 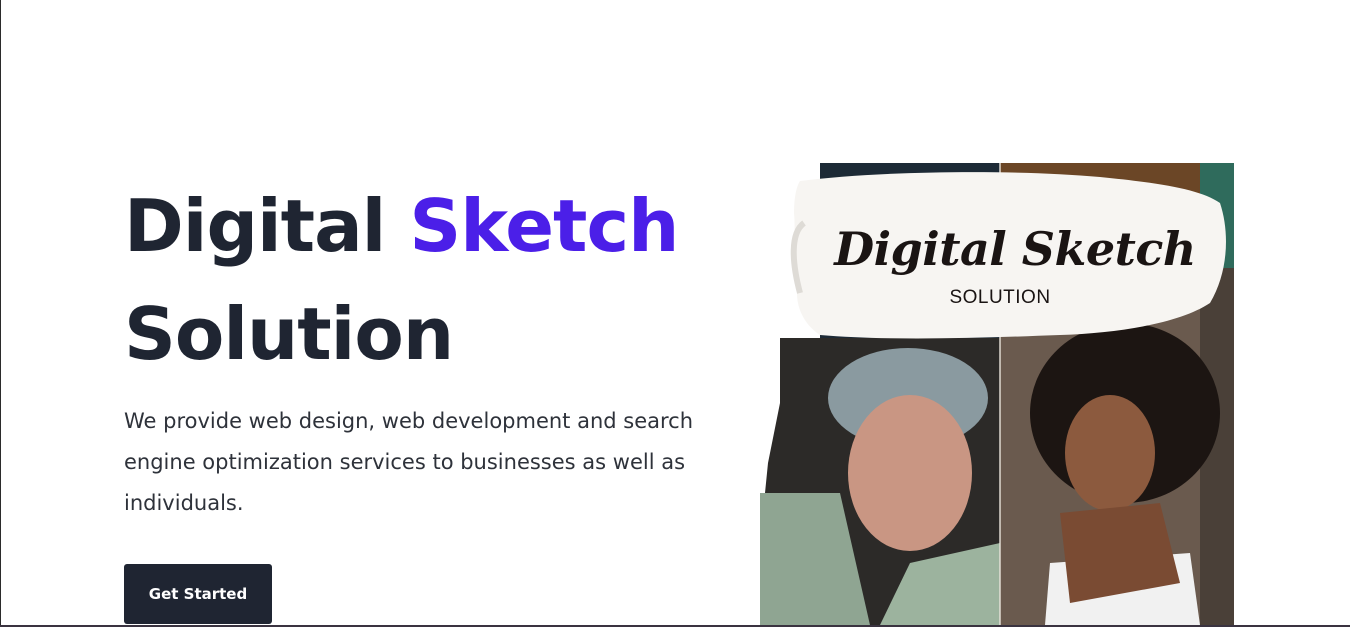 What do you see at coordinates (544, 226) in the screenshot?
I see `hero-title-accent: Sketch` at bounding box center [544, 226].